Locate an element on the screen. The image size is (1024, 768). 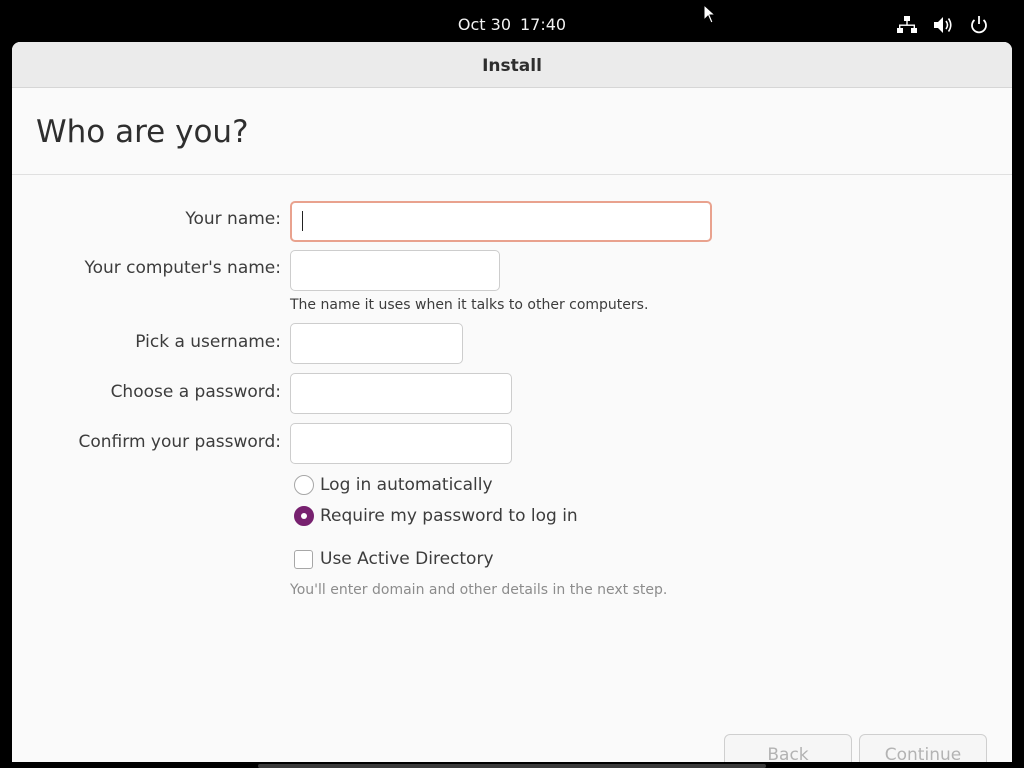
header-divider is located at coordinates (512, 174).